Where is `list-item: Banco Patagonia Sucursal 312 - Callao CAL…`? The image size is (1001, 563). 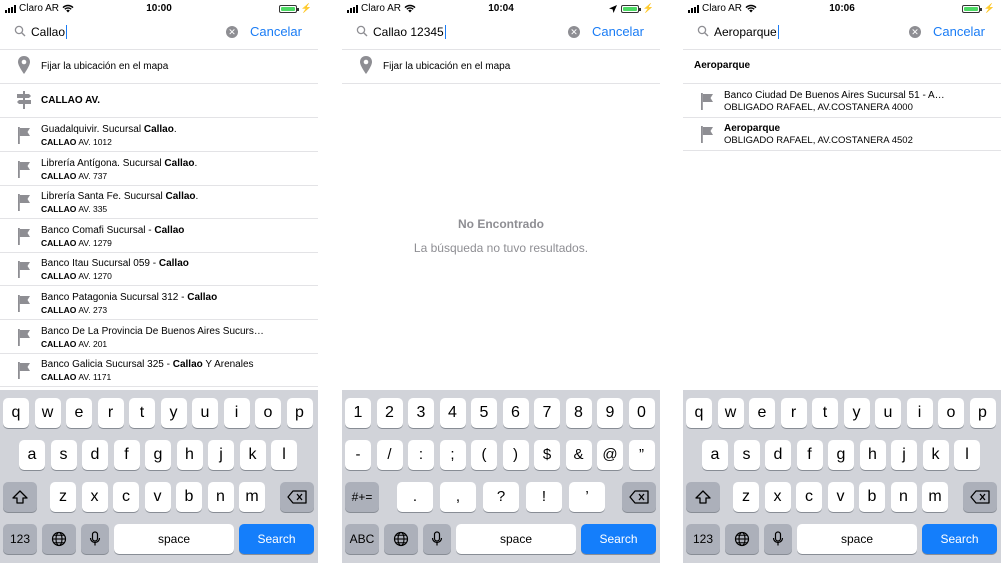 list-item: Banco Patagonia Sucursal 312 - Callao CAL… is located at coordinates (159, 303).